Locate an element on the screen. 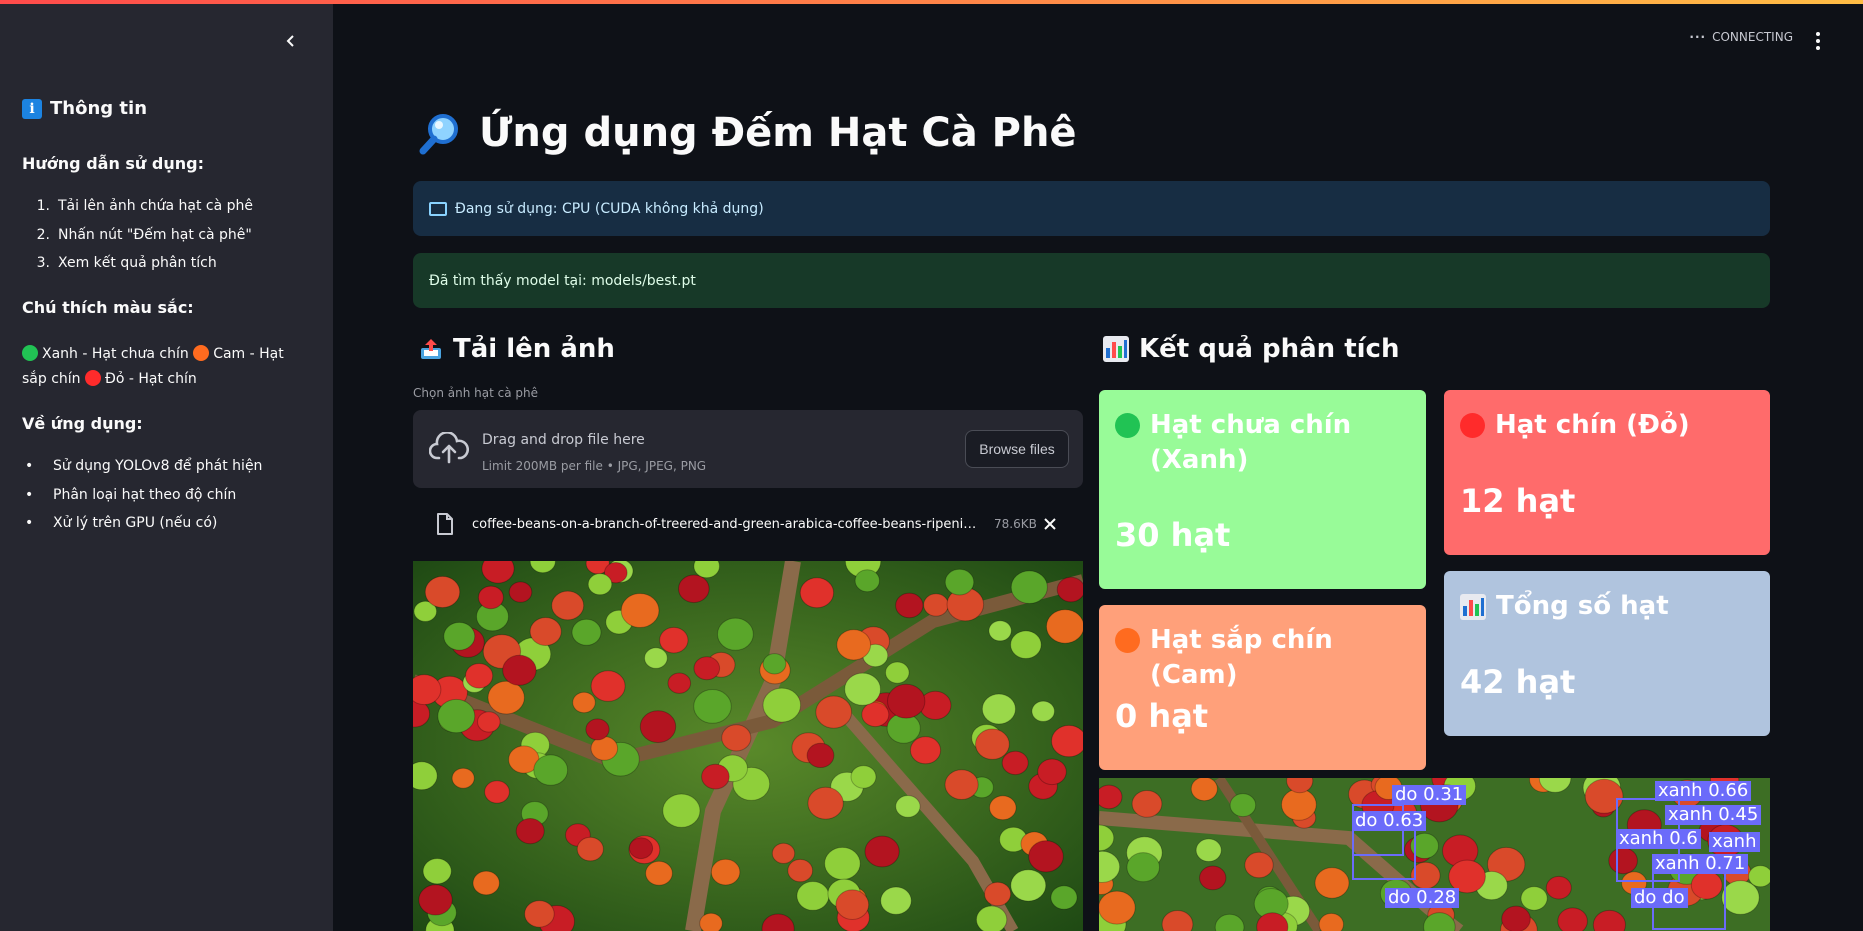 Image resolution: width=1863 pixels, height=931 pixels. total-count-card: Tổng số hạt 42 hạt is located at coordinates (1607, 653).